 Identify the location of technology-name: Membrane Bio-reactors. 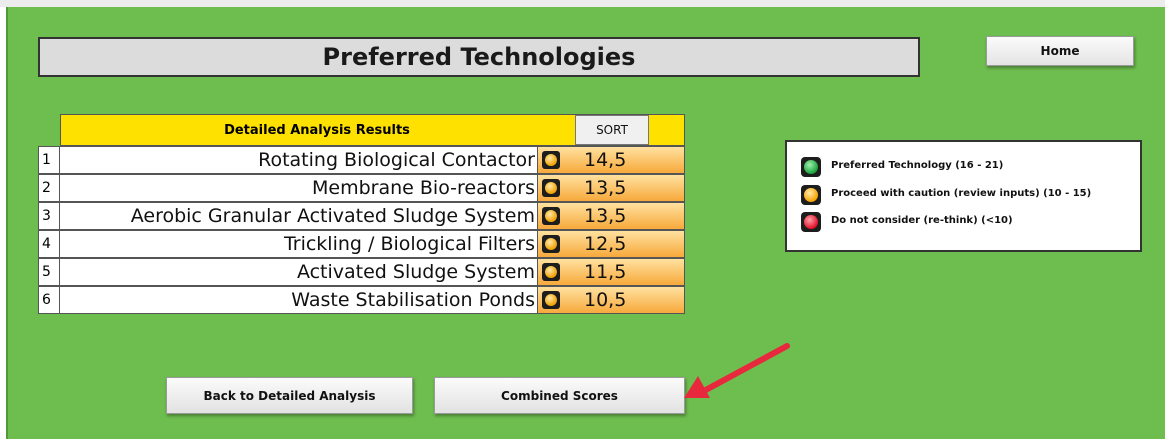
(299, 188).